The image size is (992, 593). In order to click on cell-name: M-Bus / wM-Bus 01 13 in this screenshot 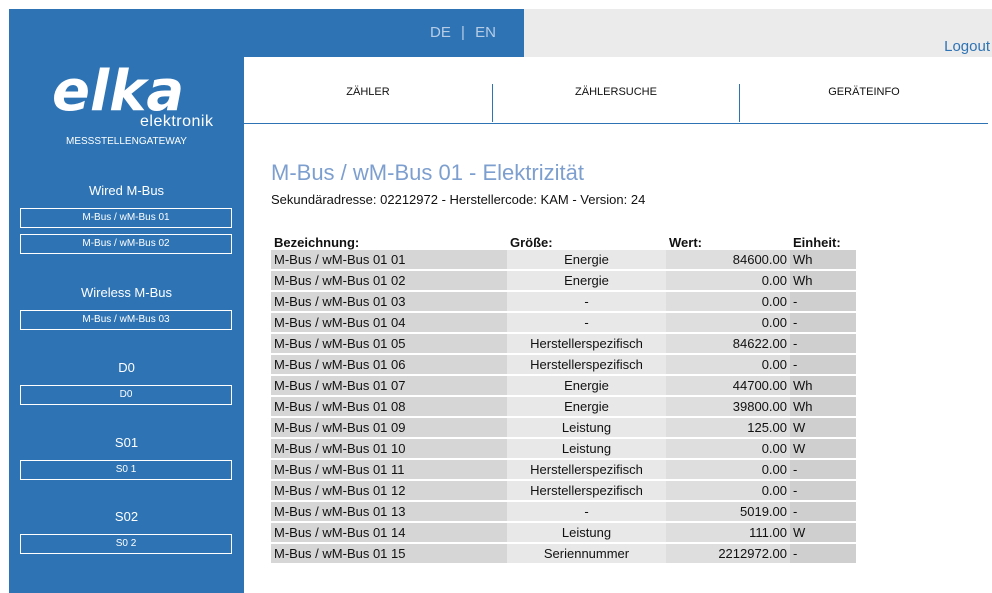, I will do `click(389, 512)`.